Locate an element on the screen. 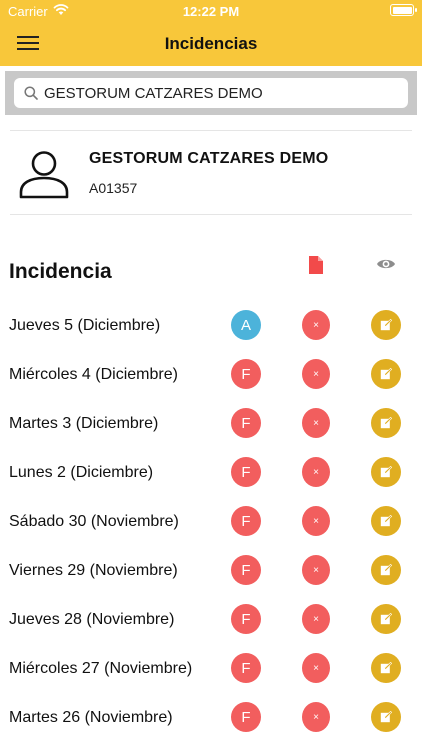  document-icon is located at coordinates (316, 267).